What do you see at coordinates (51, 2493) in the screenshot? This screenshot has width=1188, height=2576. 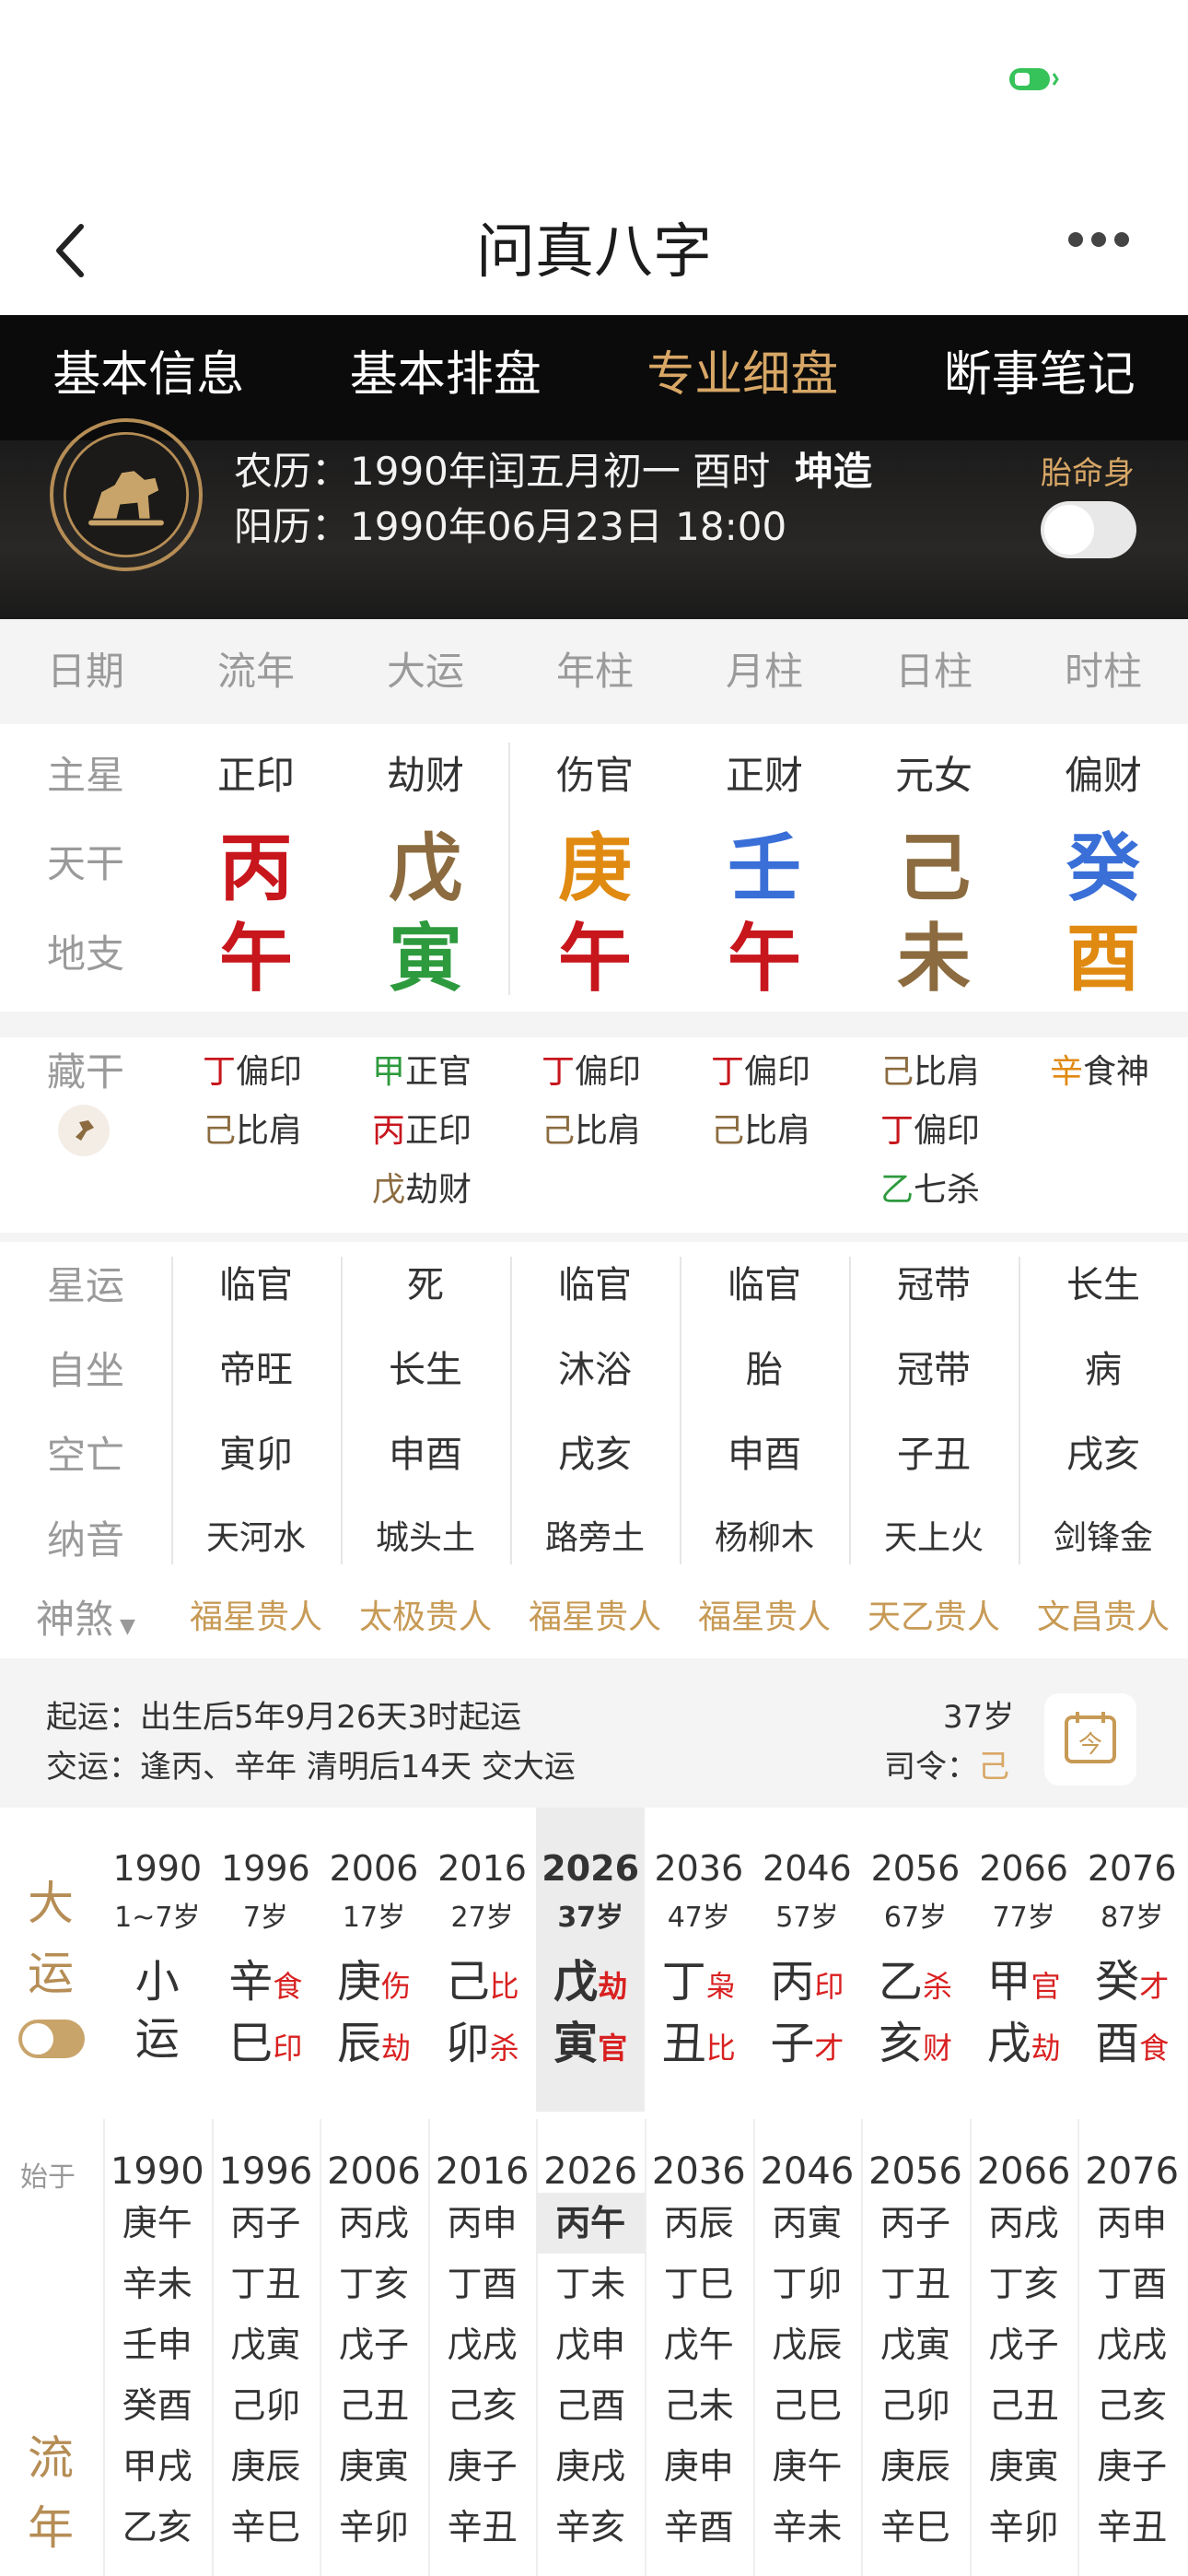 I see `liunian-label: 流年` at bounding box center [51, 2493].